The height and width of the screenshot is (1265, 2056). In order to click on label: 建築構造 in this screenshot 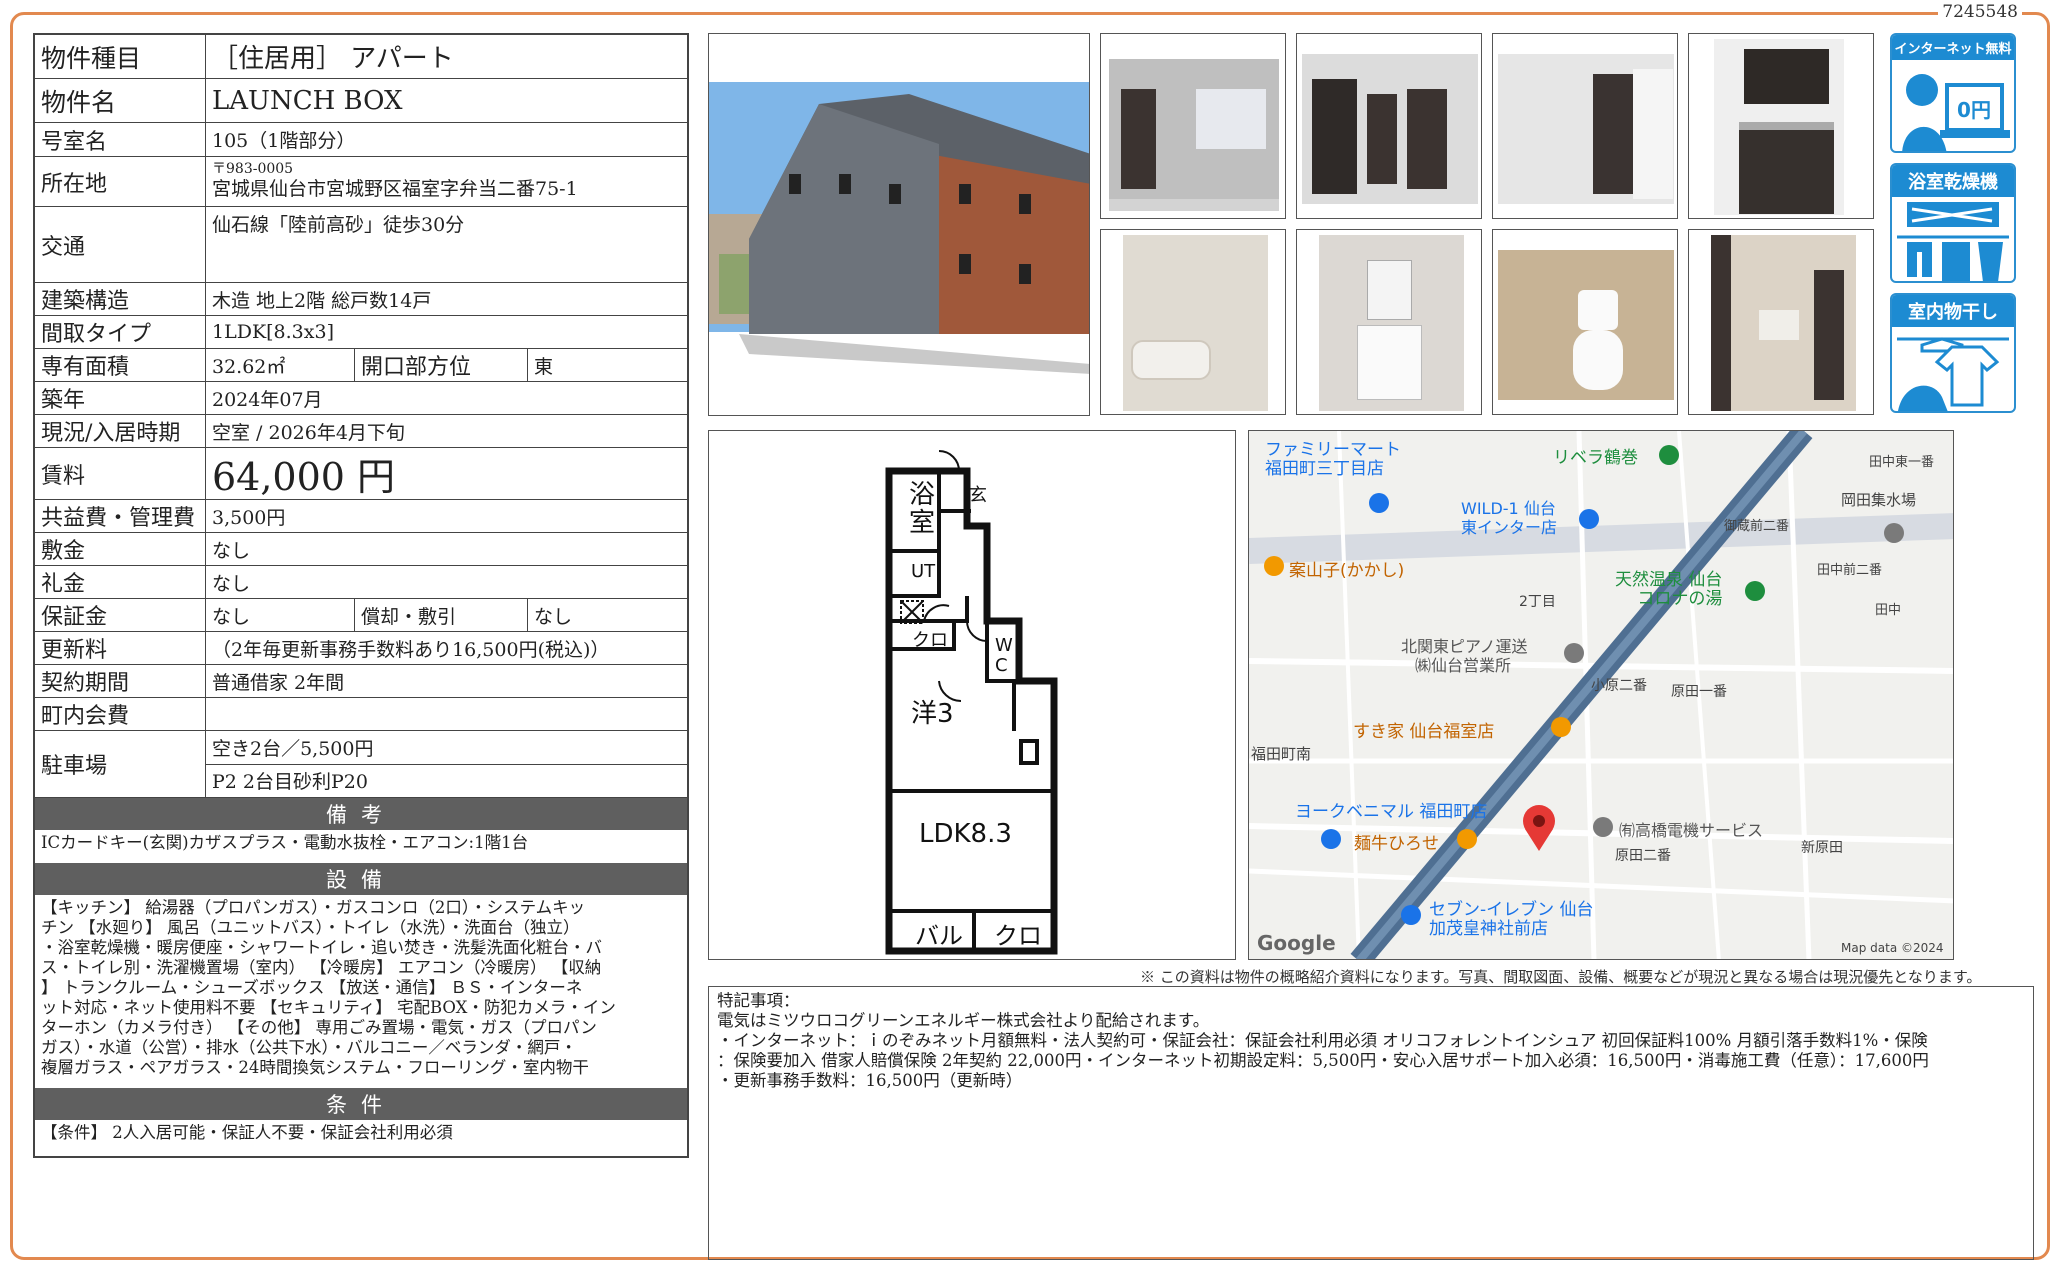, I will do `click(120, 299)`.